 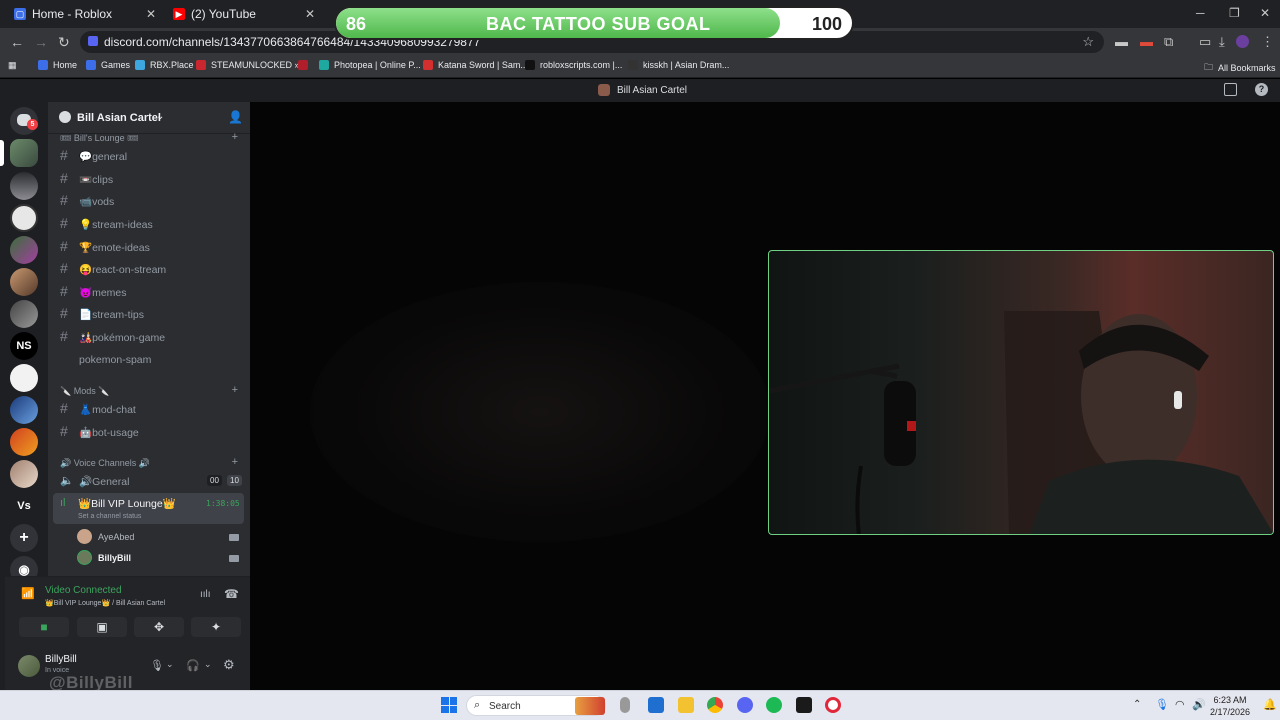 What do you see at coordinates (149, 224) in the screenshot?
I see `channel-stream-ideas: # 💡stream-ideas` at bounding box center [149, 224].